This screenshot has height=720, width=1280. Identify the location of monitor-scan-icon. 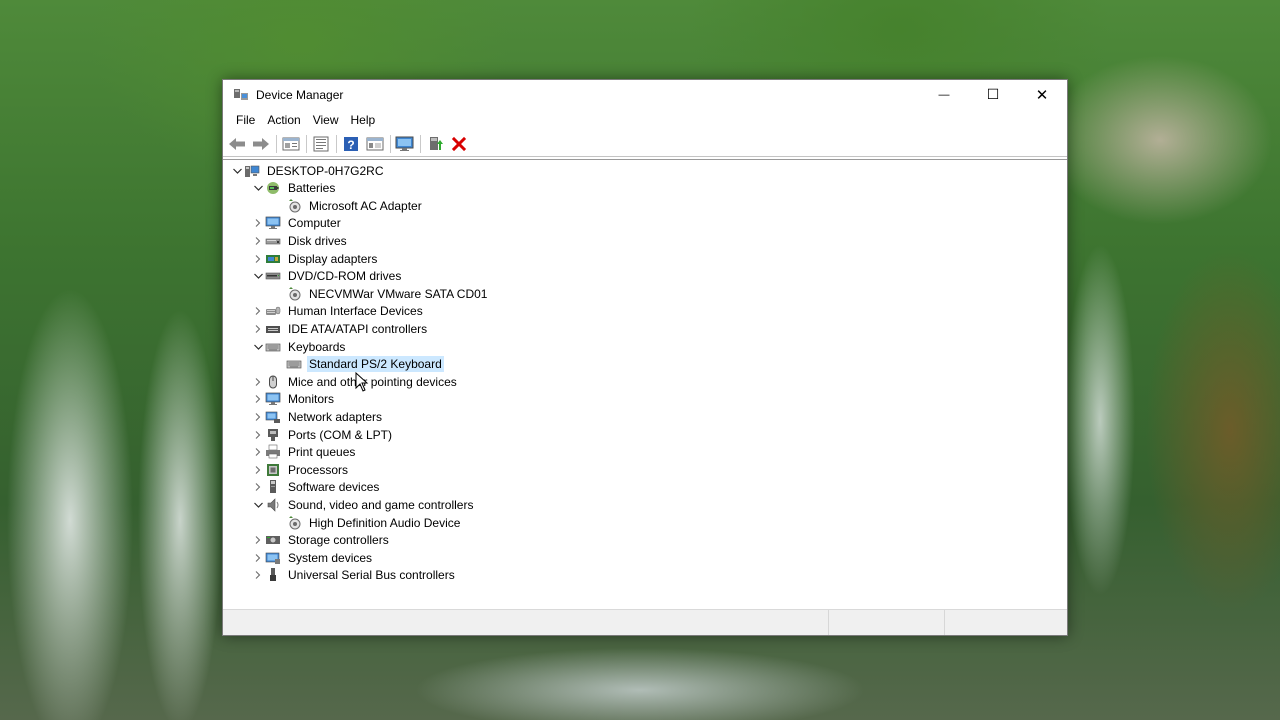
(404, 143).